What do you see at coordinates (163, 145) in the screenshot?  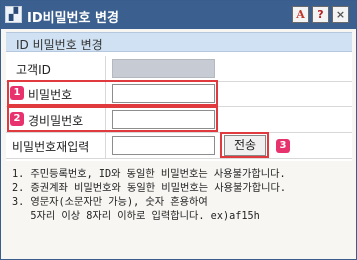 I see `password-confirm-input` at bounding box center [163, 145].